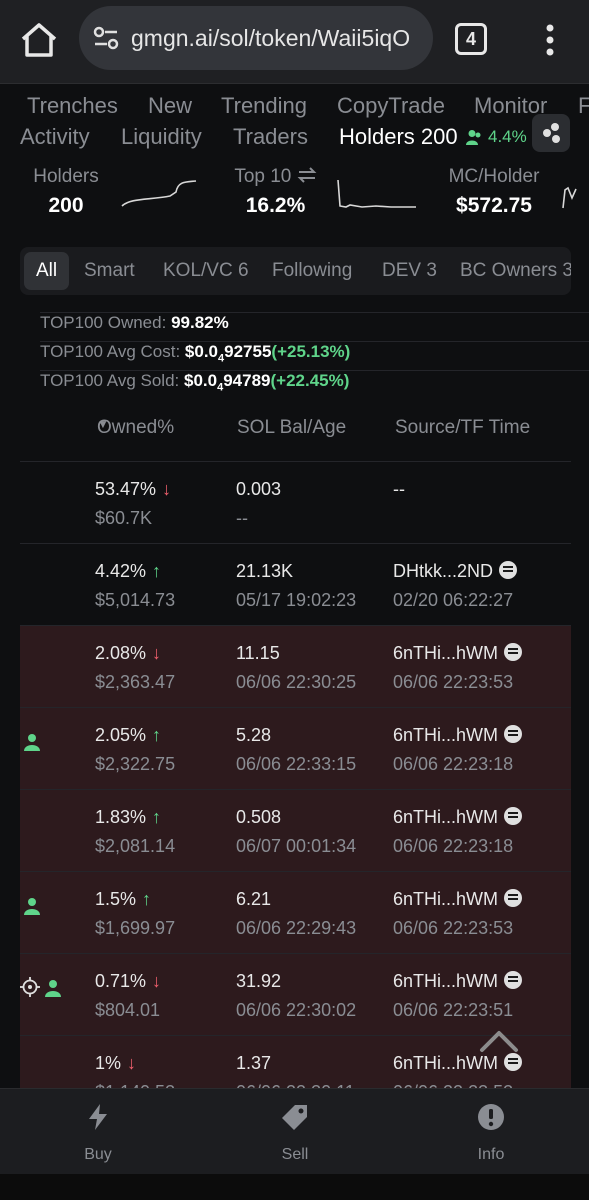 The height and width of the screenshot is (1200, 589). Describe the element at coordinates (135, 764) in the screenshot. I see `owned-usd: $2,322.75` at that location.